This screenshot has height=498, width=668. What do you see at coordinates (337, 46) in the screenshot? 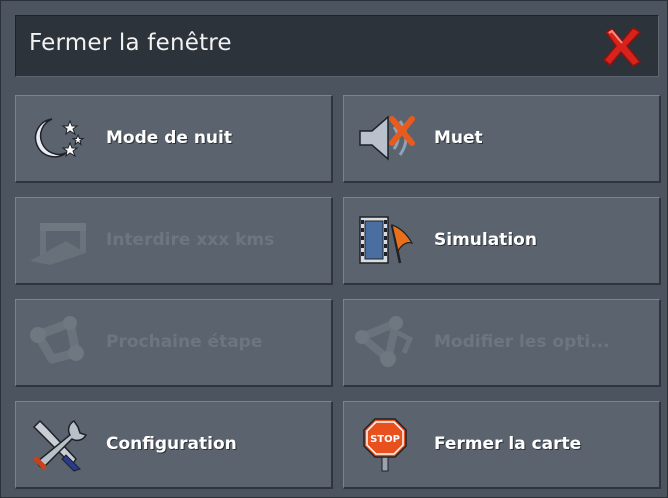
I see `title-bar: Fermer la fenêtre` at bounding box center [337, 46].